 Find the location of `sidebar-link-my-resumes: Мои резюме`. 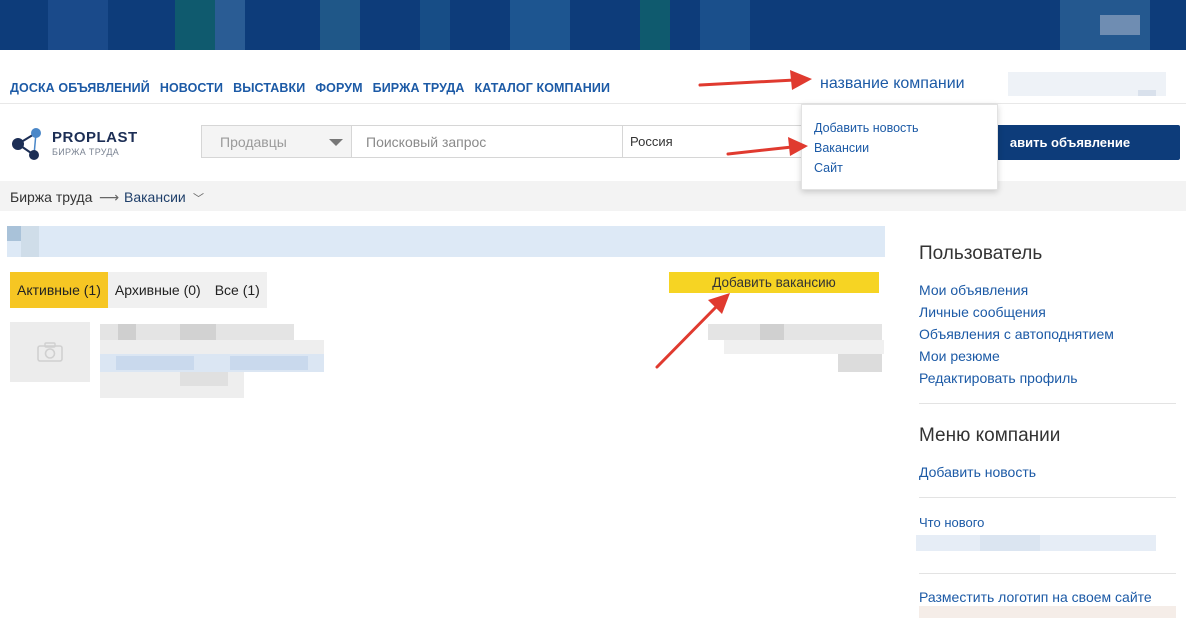

sidebar-link-my-resumes: Мои резюме is located at coordinates (959, 356).